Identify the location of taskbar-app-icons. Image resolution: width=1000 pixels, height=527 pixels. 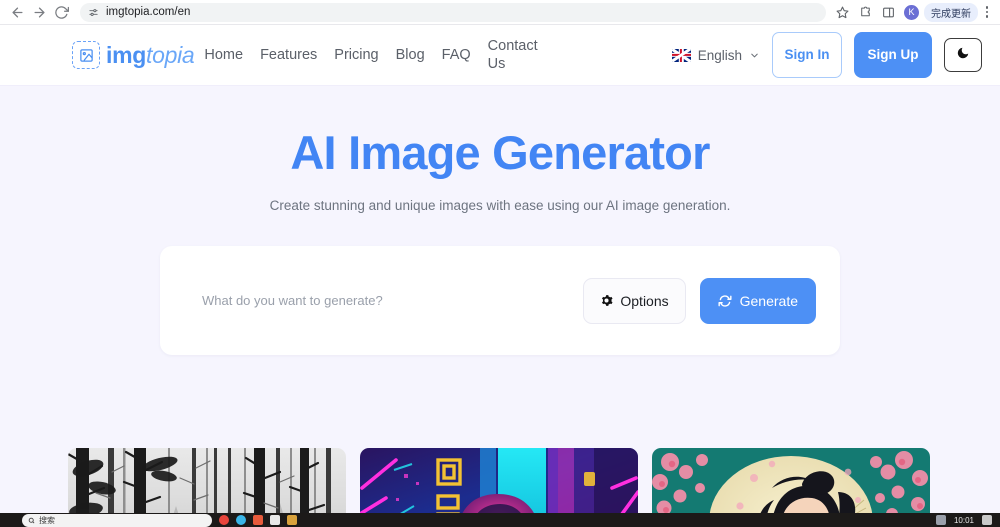
(258, 520).